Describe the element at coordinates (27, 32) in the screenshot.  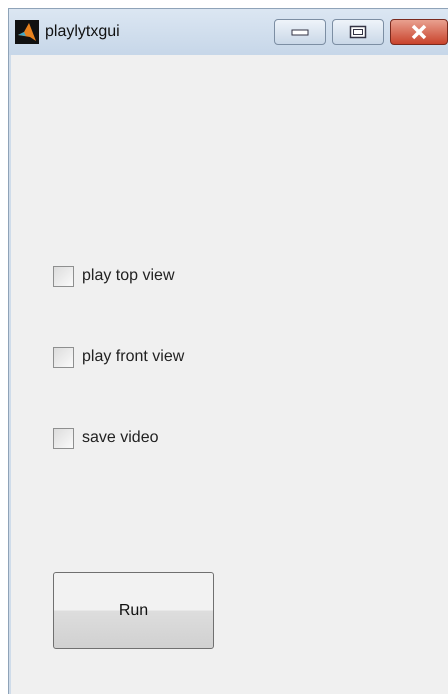
I see `app-logo-icon` at that location.